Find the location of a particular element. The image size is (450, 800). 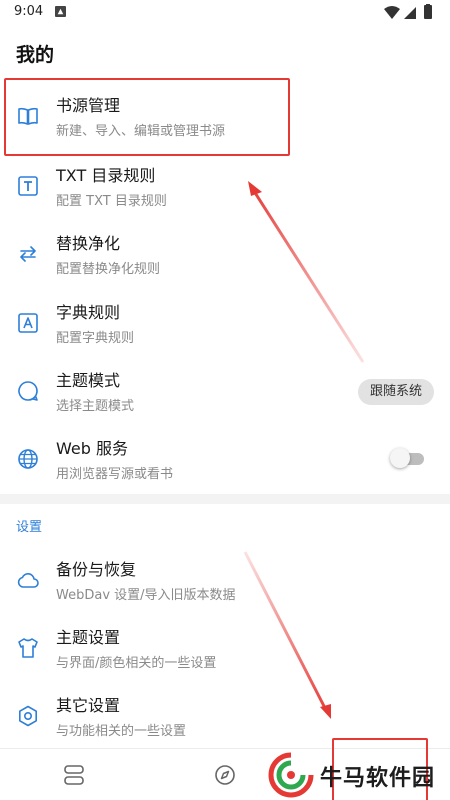

menu-title: 主题设置 is located at coordinates (88, 637).